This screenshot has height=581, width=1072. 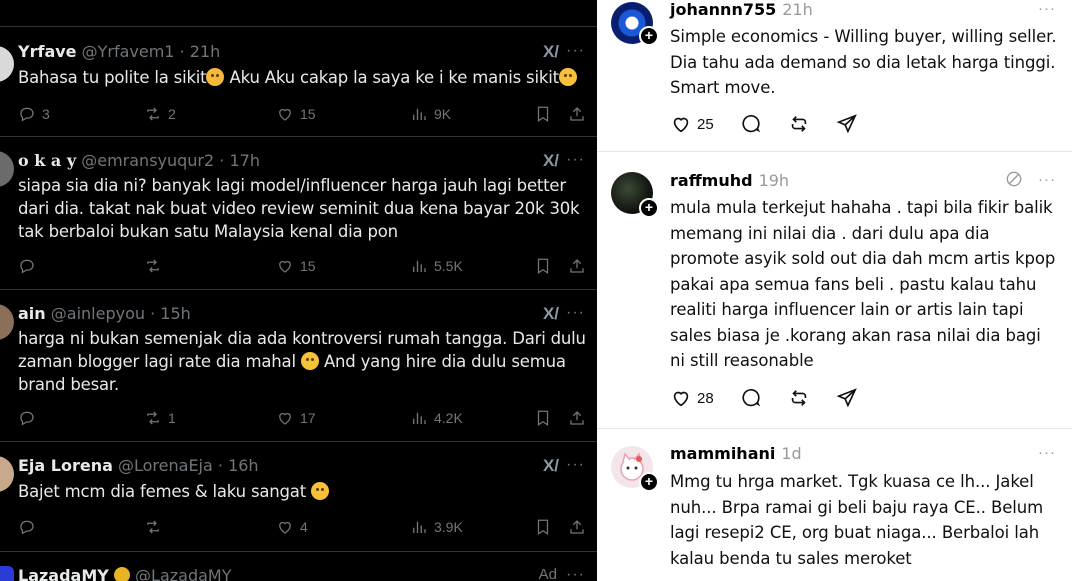 What do you see at coordinates (46, 114) in the screenshot?
I see `reply-count: 3` at bounding box center [46, 114].